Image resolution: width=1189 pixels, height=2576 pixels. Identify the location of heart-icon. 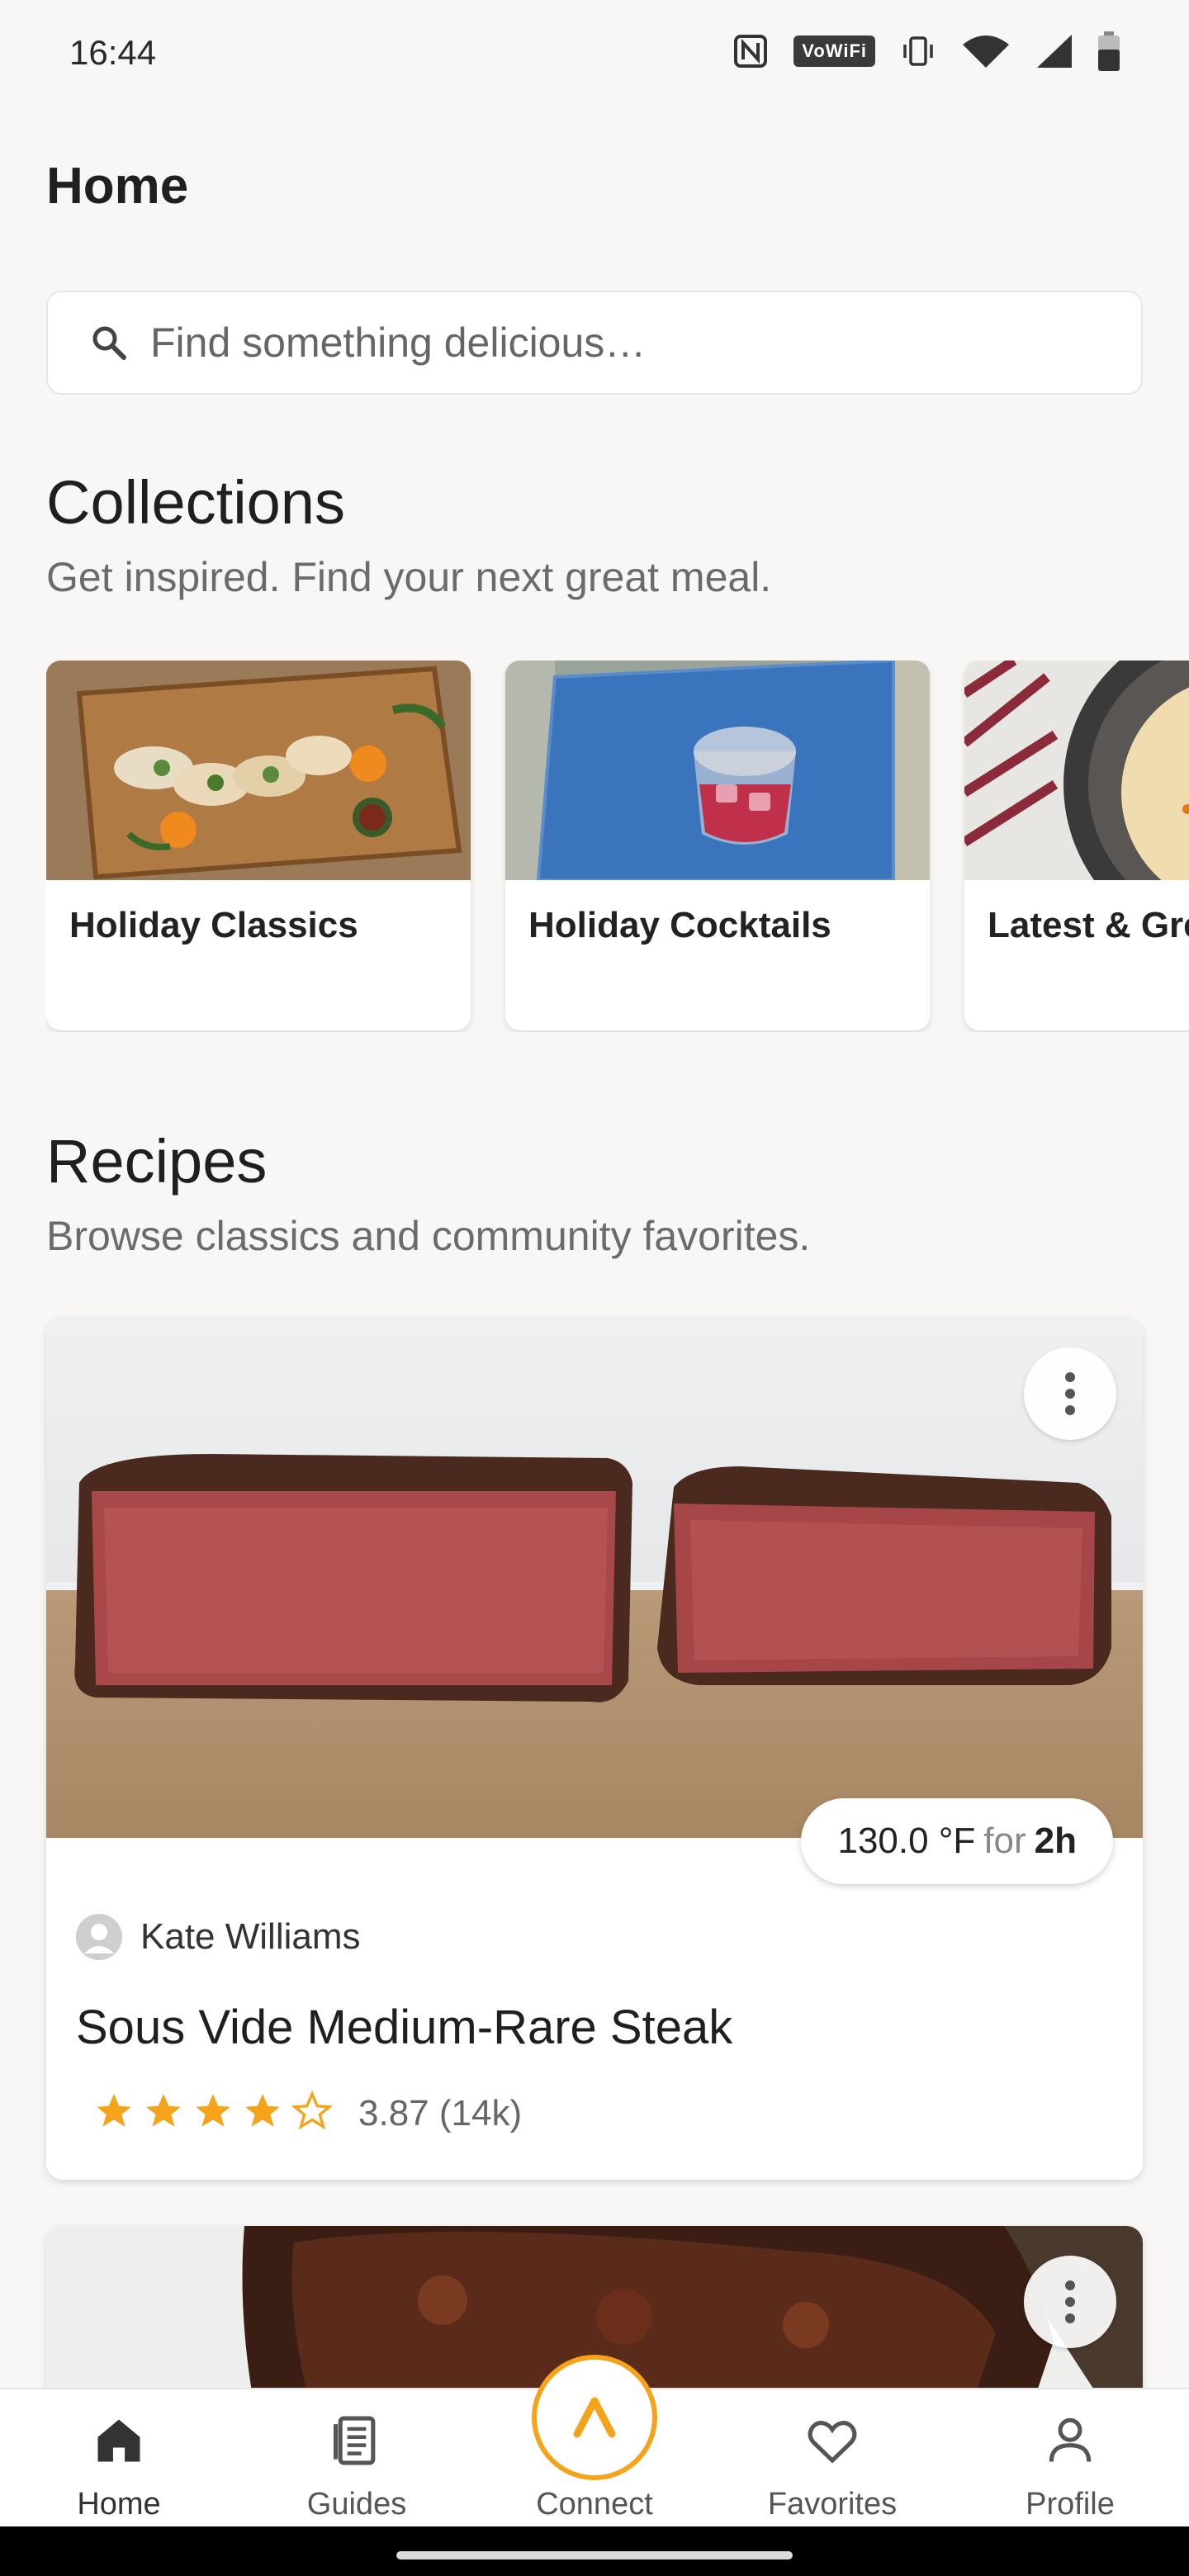
(832, 2442).